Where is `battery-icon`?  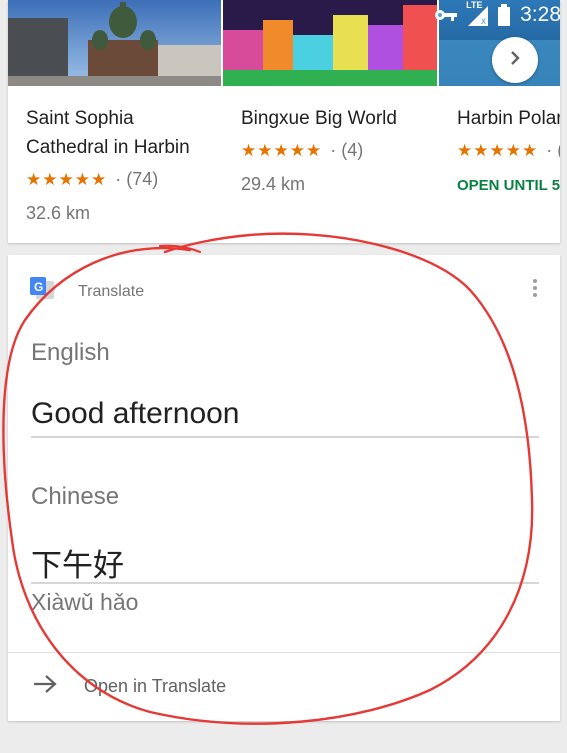
battery-icon is located at coordinates (504, 15).